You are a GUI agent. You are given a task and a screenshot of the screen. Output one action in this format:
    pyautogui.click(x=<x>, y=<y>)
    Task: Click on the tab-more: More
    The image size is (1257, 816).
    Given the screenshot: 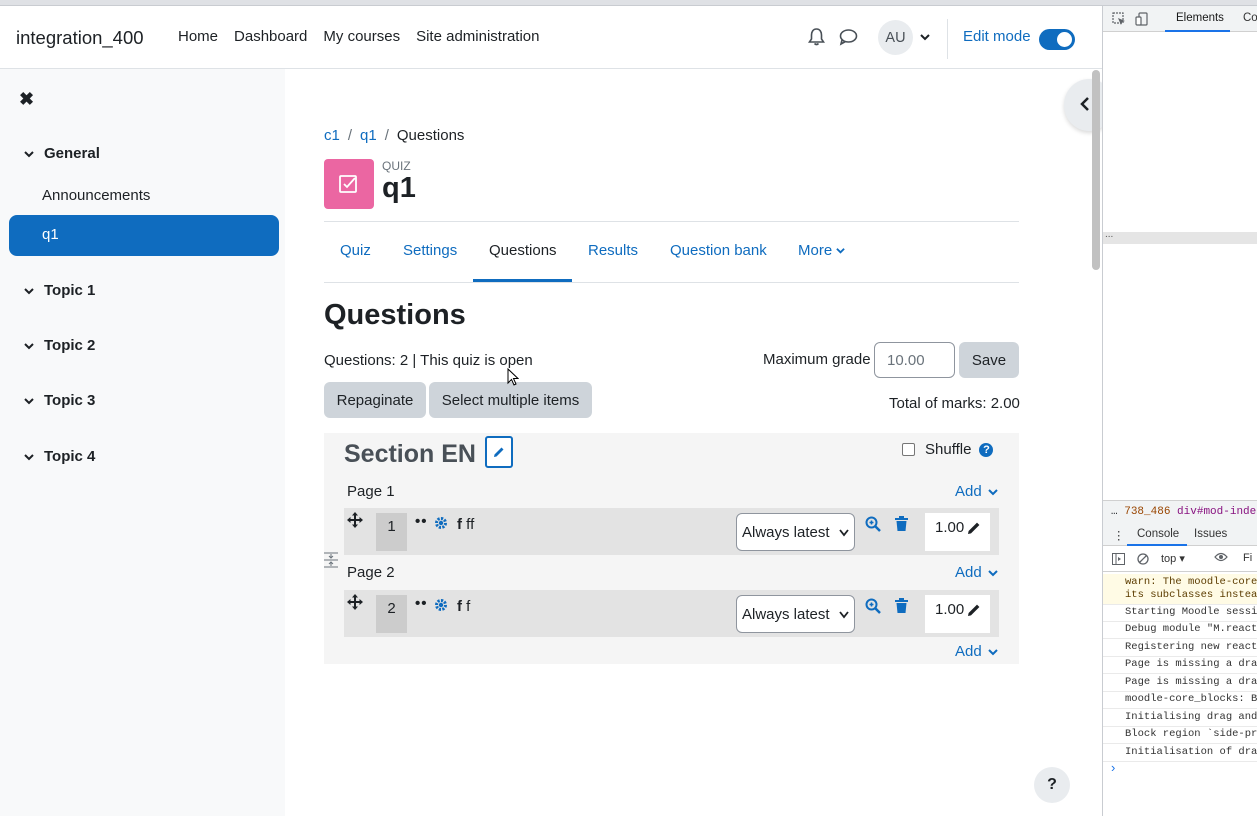 What is the action you would take?
    pyautogui.click(x=822, y=250)
    